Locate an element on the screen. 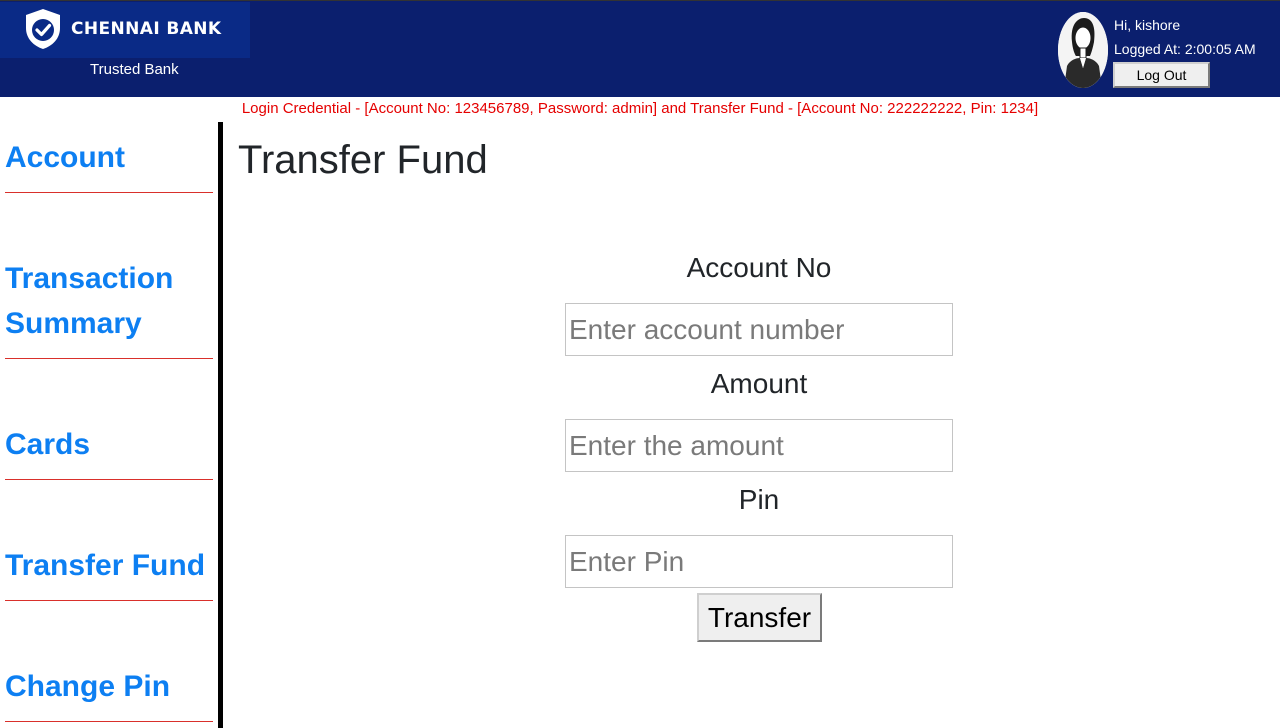 The image size is (1280, 728). bank-logo: CHENNAI BANK is located at coordinates (125, 30).